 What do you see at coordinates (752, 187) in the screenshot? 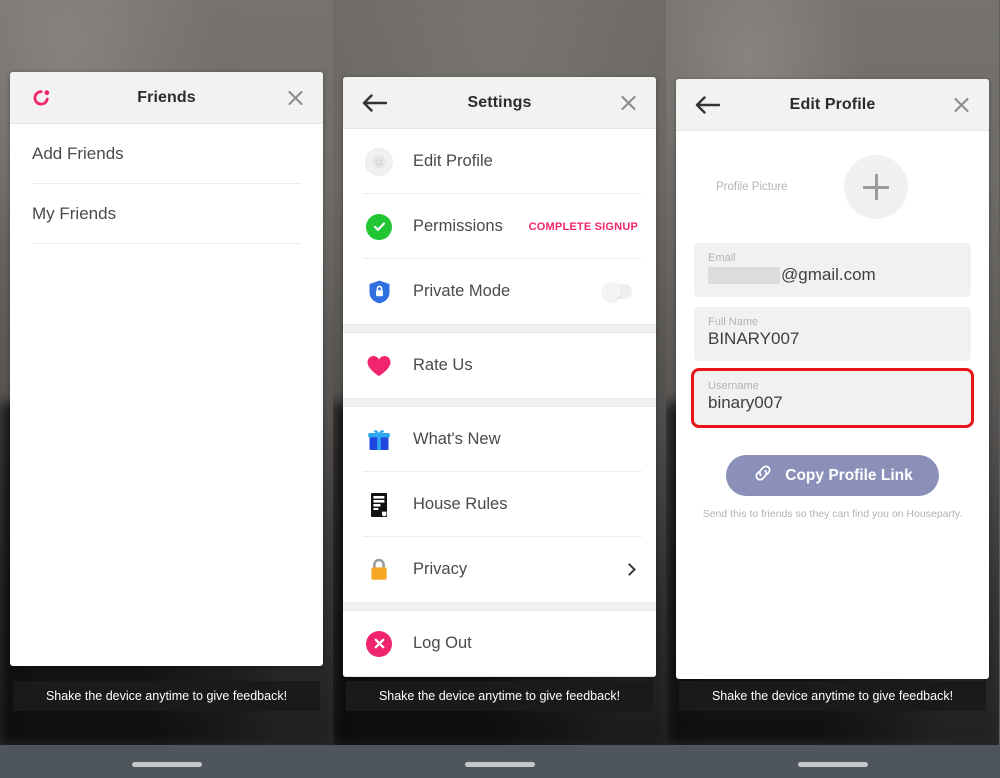
I see `profile-picture-label: Profile Picture` at bounding box center [752, 187].